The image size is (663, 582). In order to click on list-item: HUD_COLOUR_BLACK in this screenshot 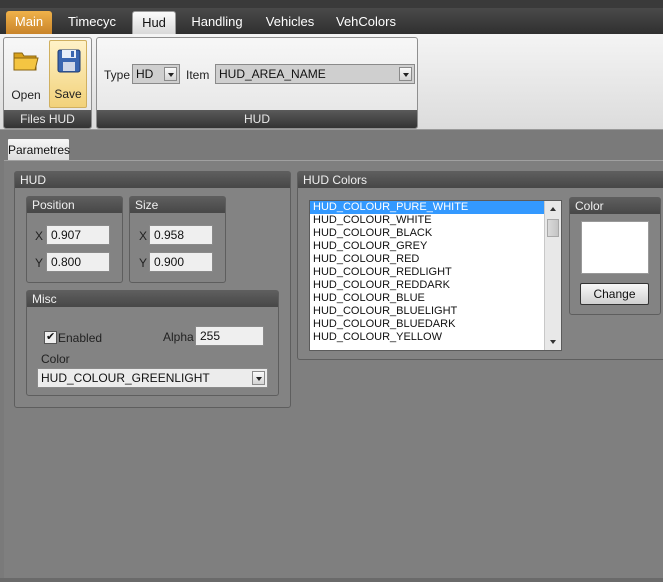, I will do `click(435, 233)`.